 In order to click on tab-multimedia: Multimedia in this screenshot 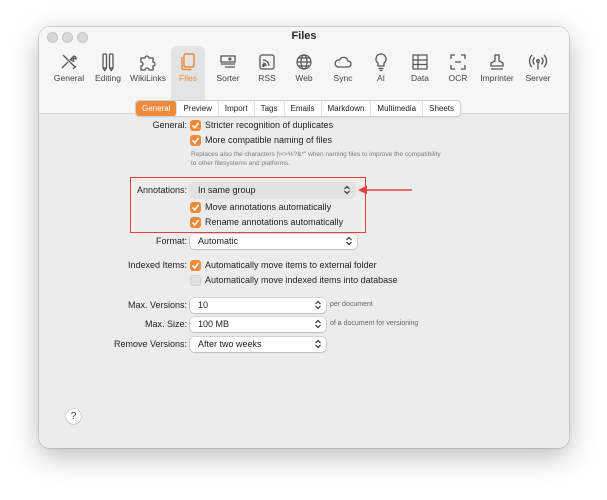, I will do `click(397, 108)`.